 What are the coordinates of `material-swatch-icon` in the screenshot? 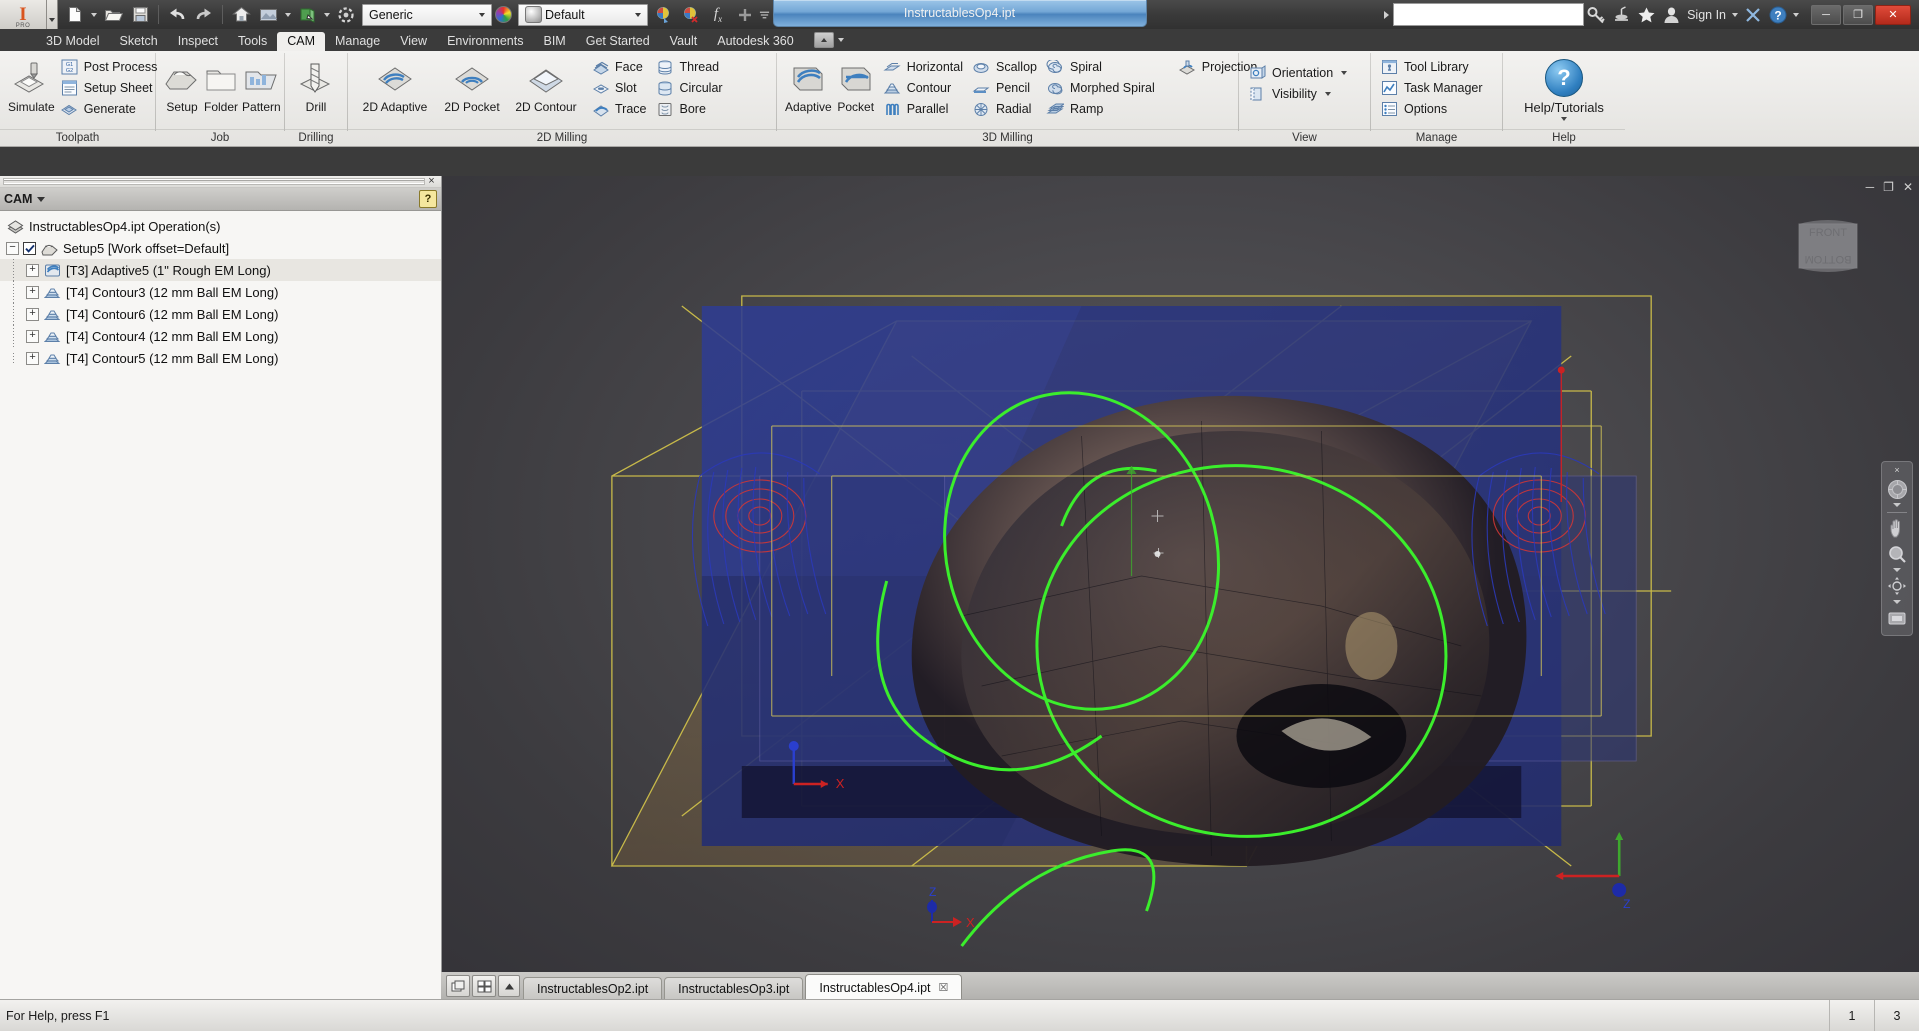 It's located at (503, 14).